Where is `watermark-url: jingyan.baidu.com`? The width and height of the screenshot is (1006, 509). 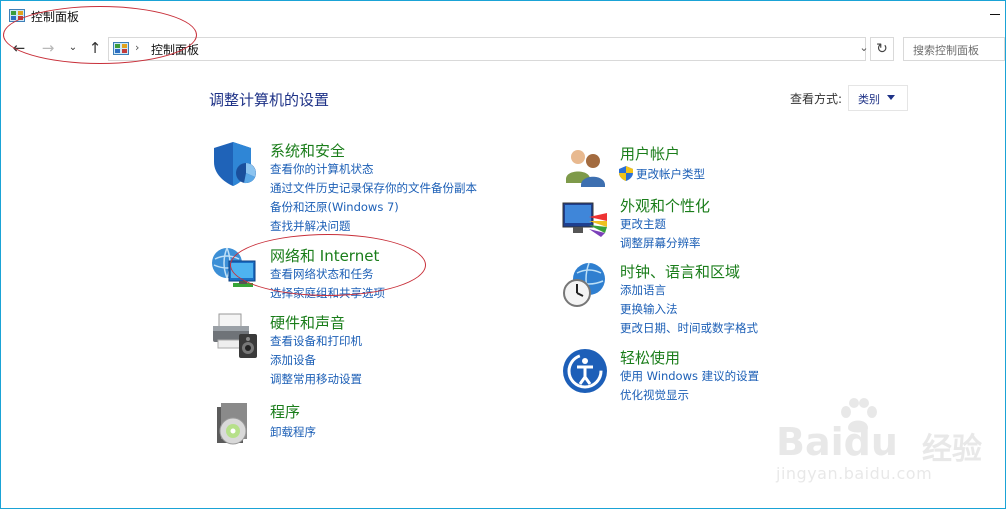 watermark-url: jingyan.baidu.com is located at coordinates (854, 473).